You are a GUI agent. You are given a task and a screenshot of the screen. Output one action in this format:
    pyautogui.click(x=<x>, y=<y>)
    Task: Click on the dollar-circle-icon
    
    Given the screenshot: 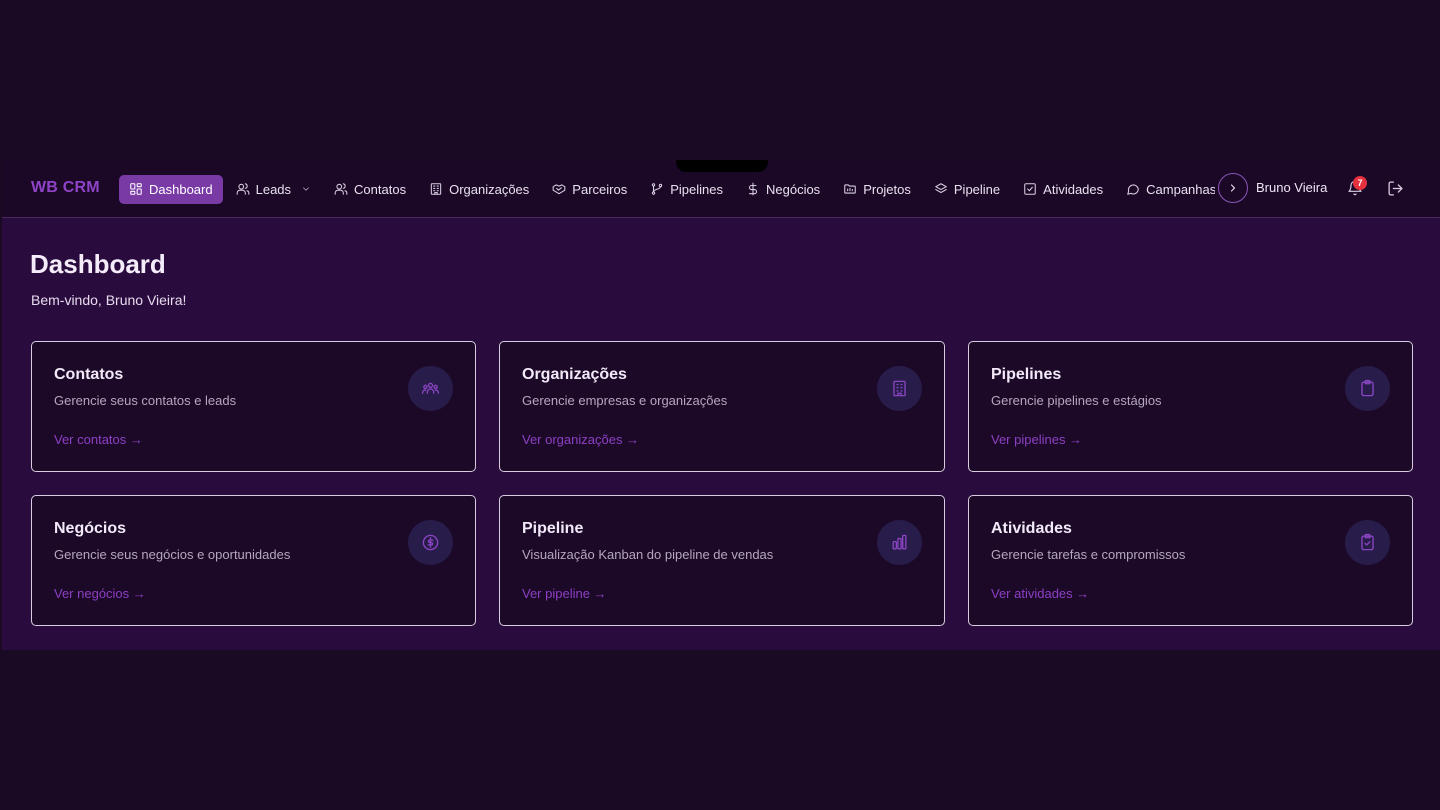 What is the action you would take?
    pyautogui.click(x=430, y=542)
    